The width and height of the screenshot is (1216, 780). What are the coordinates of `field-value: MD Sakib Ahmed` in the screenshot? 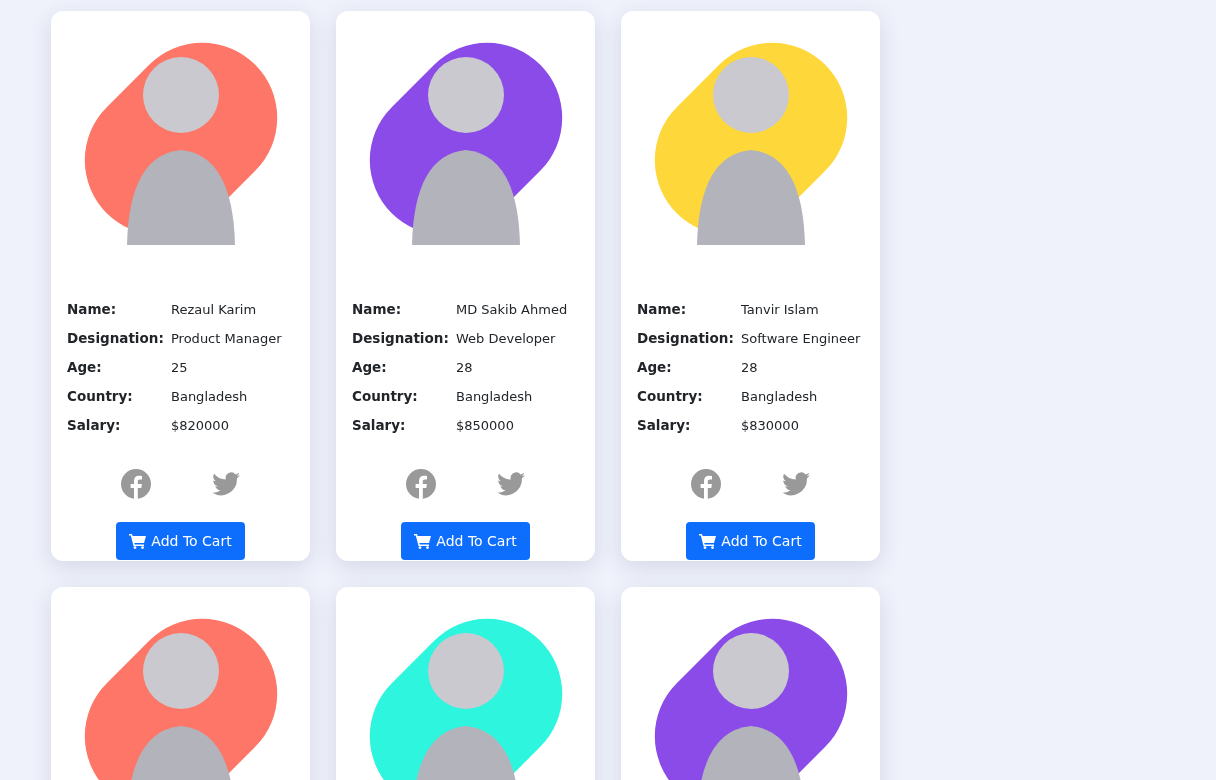 It's located at (512, 310).